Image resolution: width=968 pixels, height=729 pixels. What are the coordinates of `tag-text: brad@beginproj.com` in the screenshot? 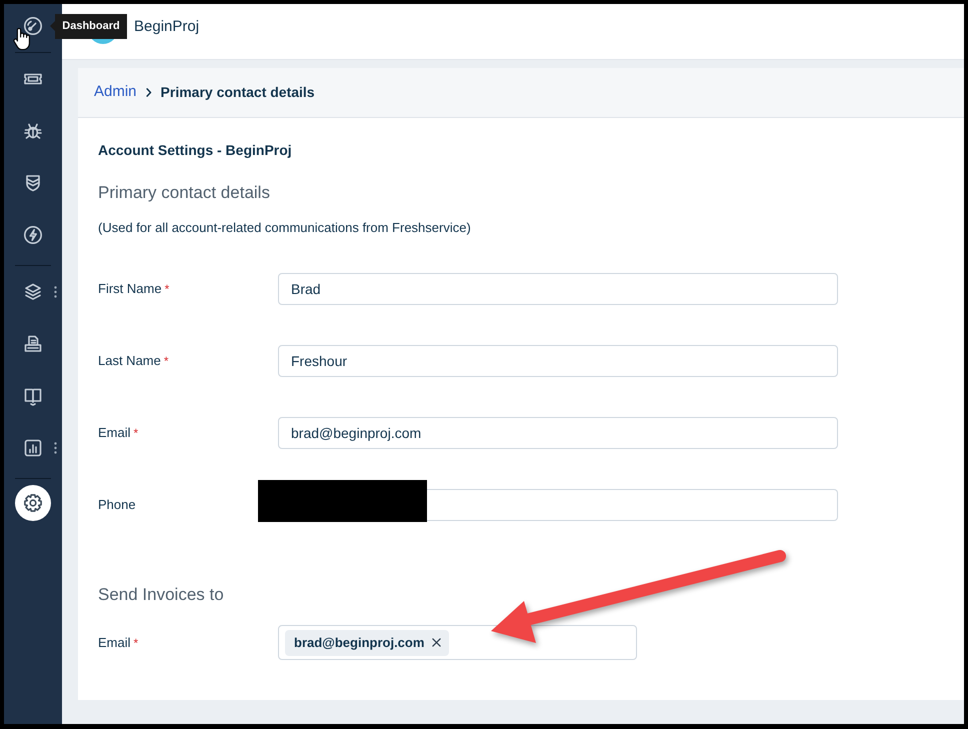 It's located at (359, 643).